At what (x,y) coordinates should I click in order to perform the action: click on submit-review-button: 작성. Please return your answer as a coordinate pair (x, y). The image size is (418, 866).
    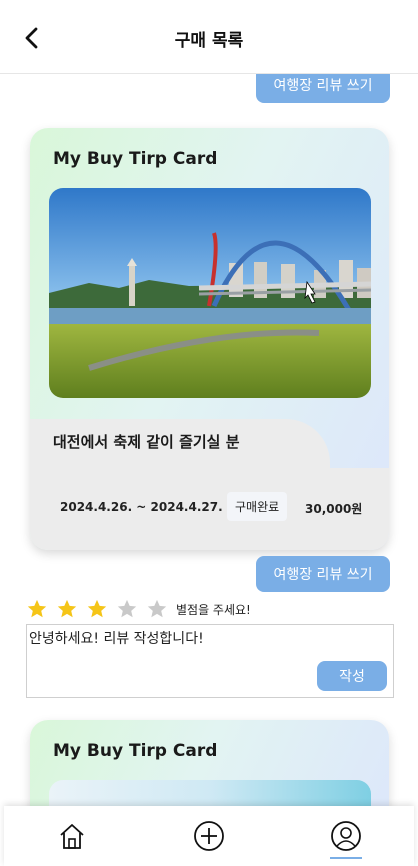
    Looking at the image, I should click on (352, 676).